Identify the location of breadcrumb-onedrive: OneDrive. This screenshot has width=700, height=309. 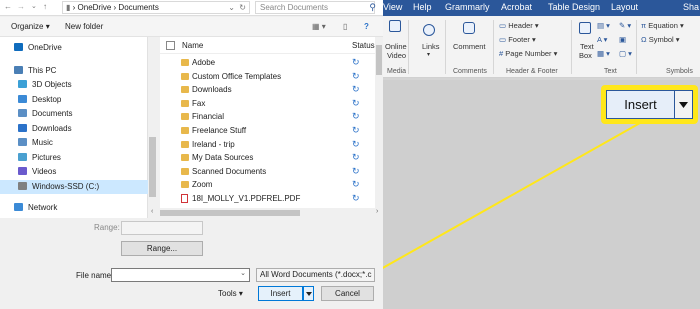
(95, 7).